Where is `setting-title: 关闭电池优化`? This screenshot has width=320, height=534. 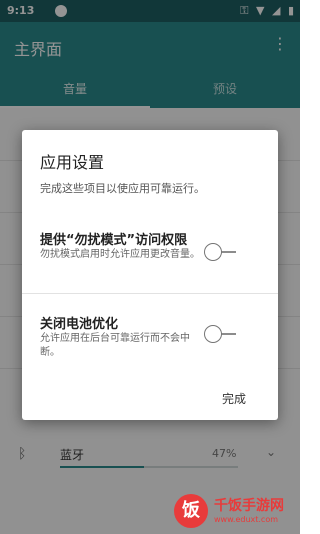
setting-title: 关闭电池优化 is located at coordinates (79, 324).